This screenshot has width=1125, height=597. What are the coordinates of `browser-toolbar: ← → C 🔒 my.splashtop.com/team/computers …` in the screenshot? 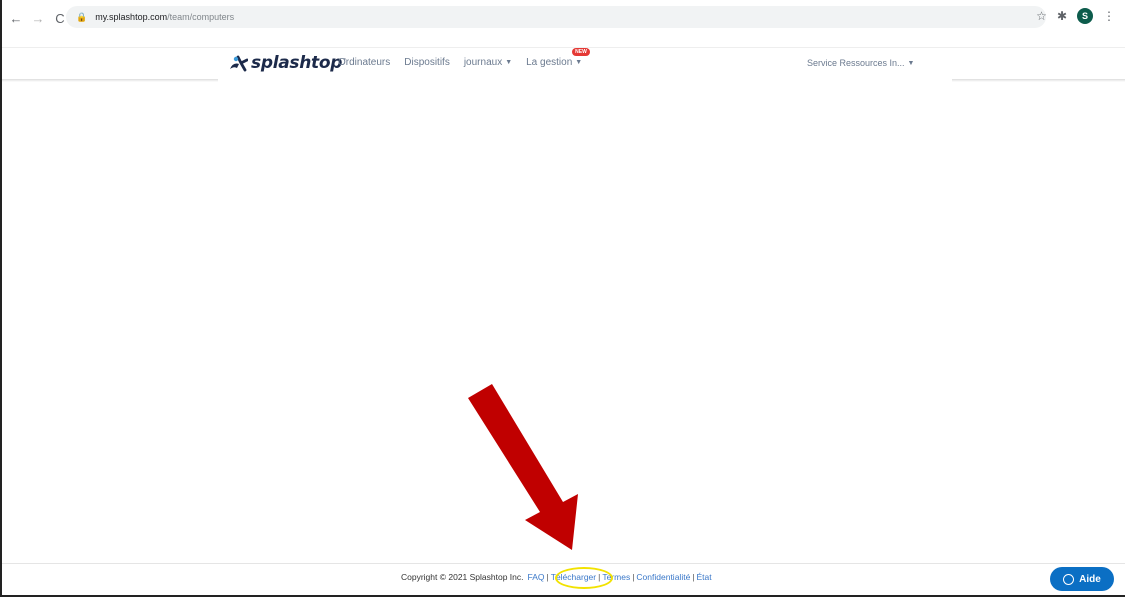 It's located at (562, 18).